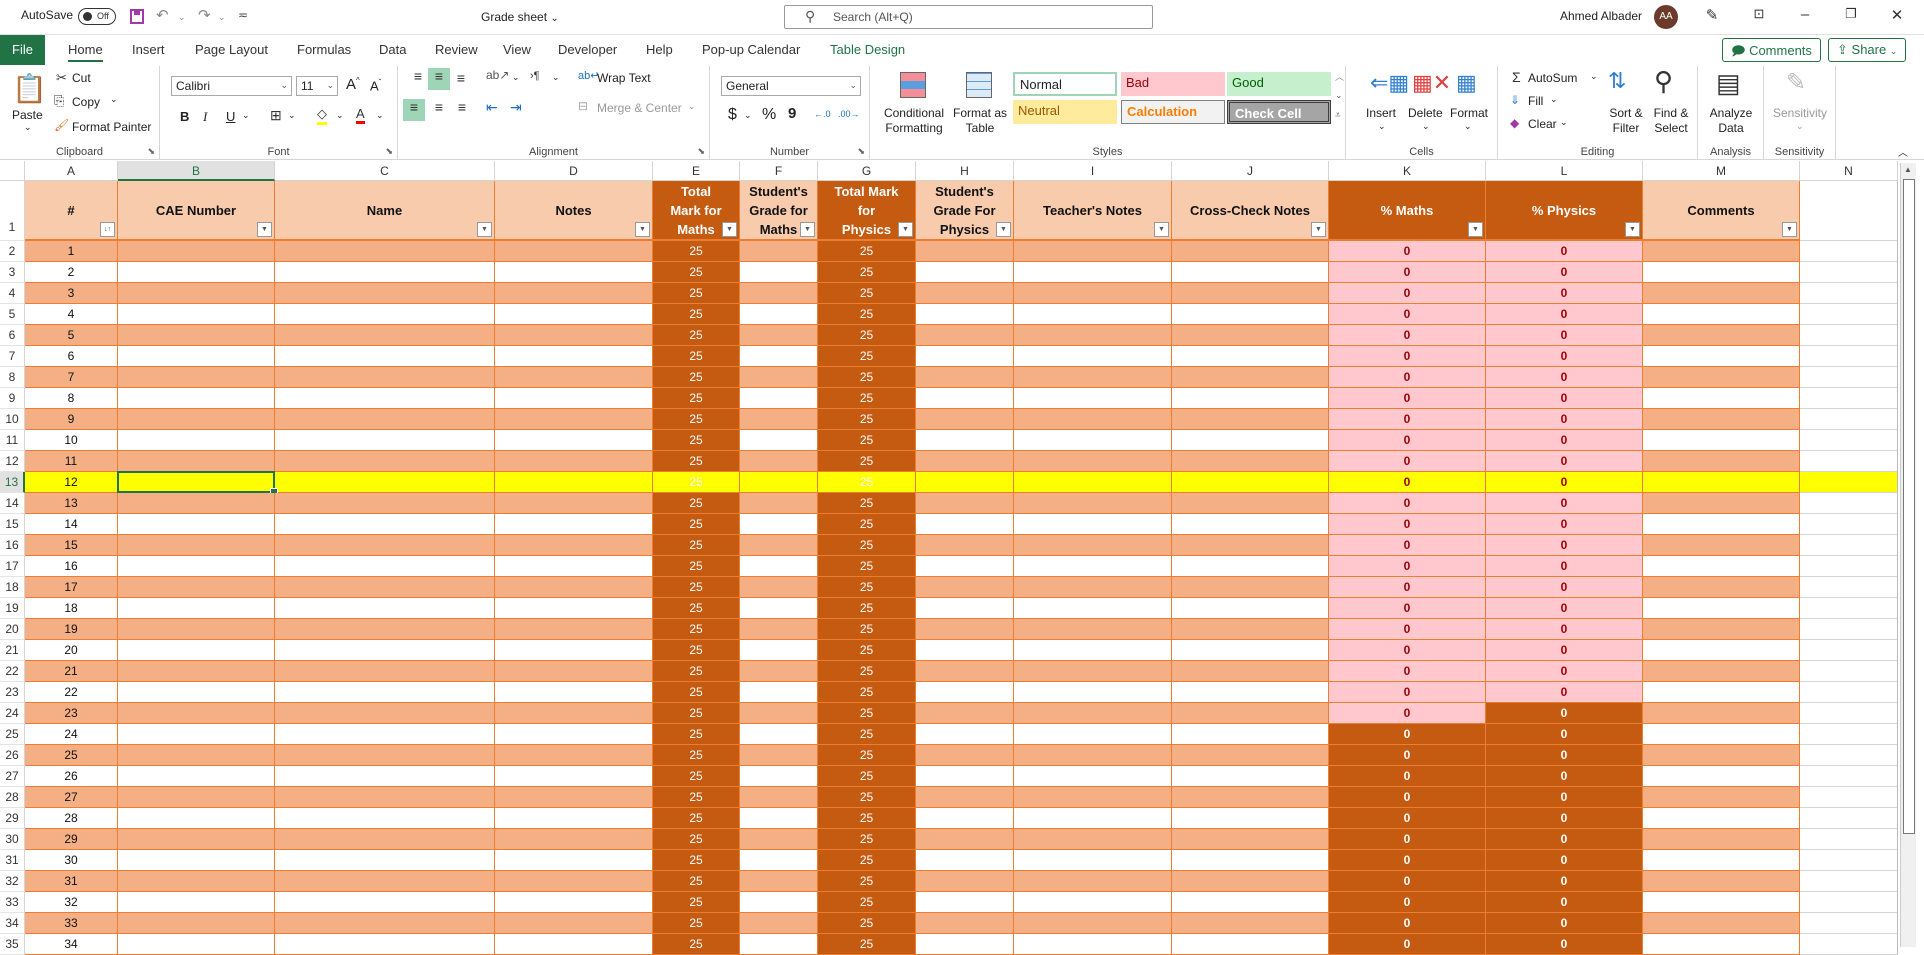 This screenshot has height=955, width=1924. Describe the element at coordinates (12, 923) in the screenshot. I see `row-header-34: 34` at that location.